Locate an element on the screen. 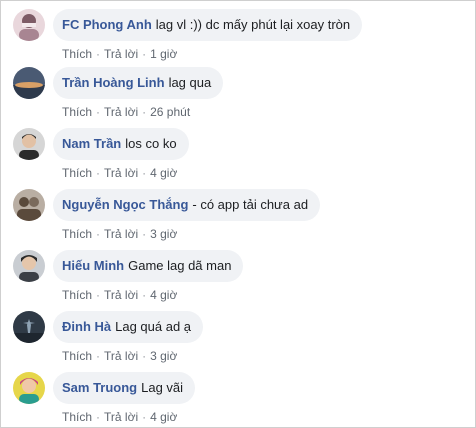  comment-author: Hiếu Minh is located at coordinates (93, 265).